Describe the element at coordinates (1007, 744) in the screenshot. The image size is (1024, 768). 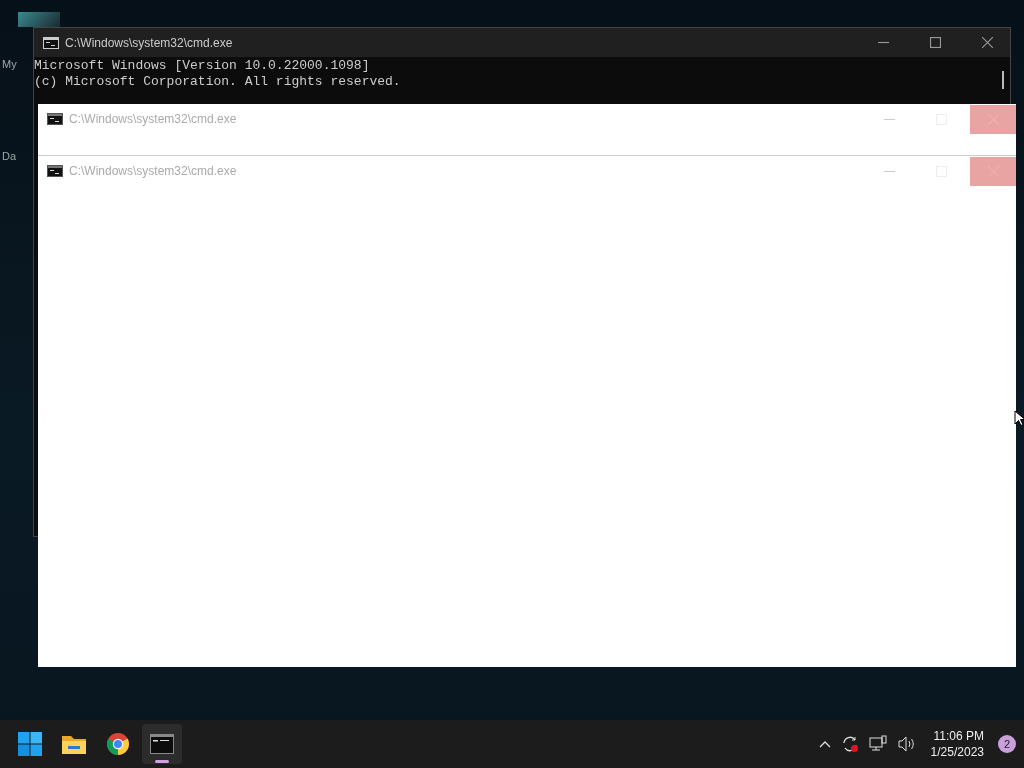
I see `notification-badge: 2` at that location.